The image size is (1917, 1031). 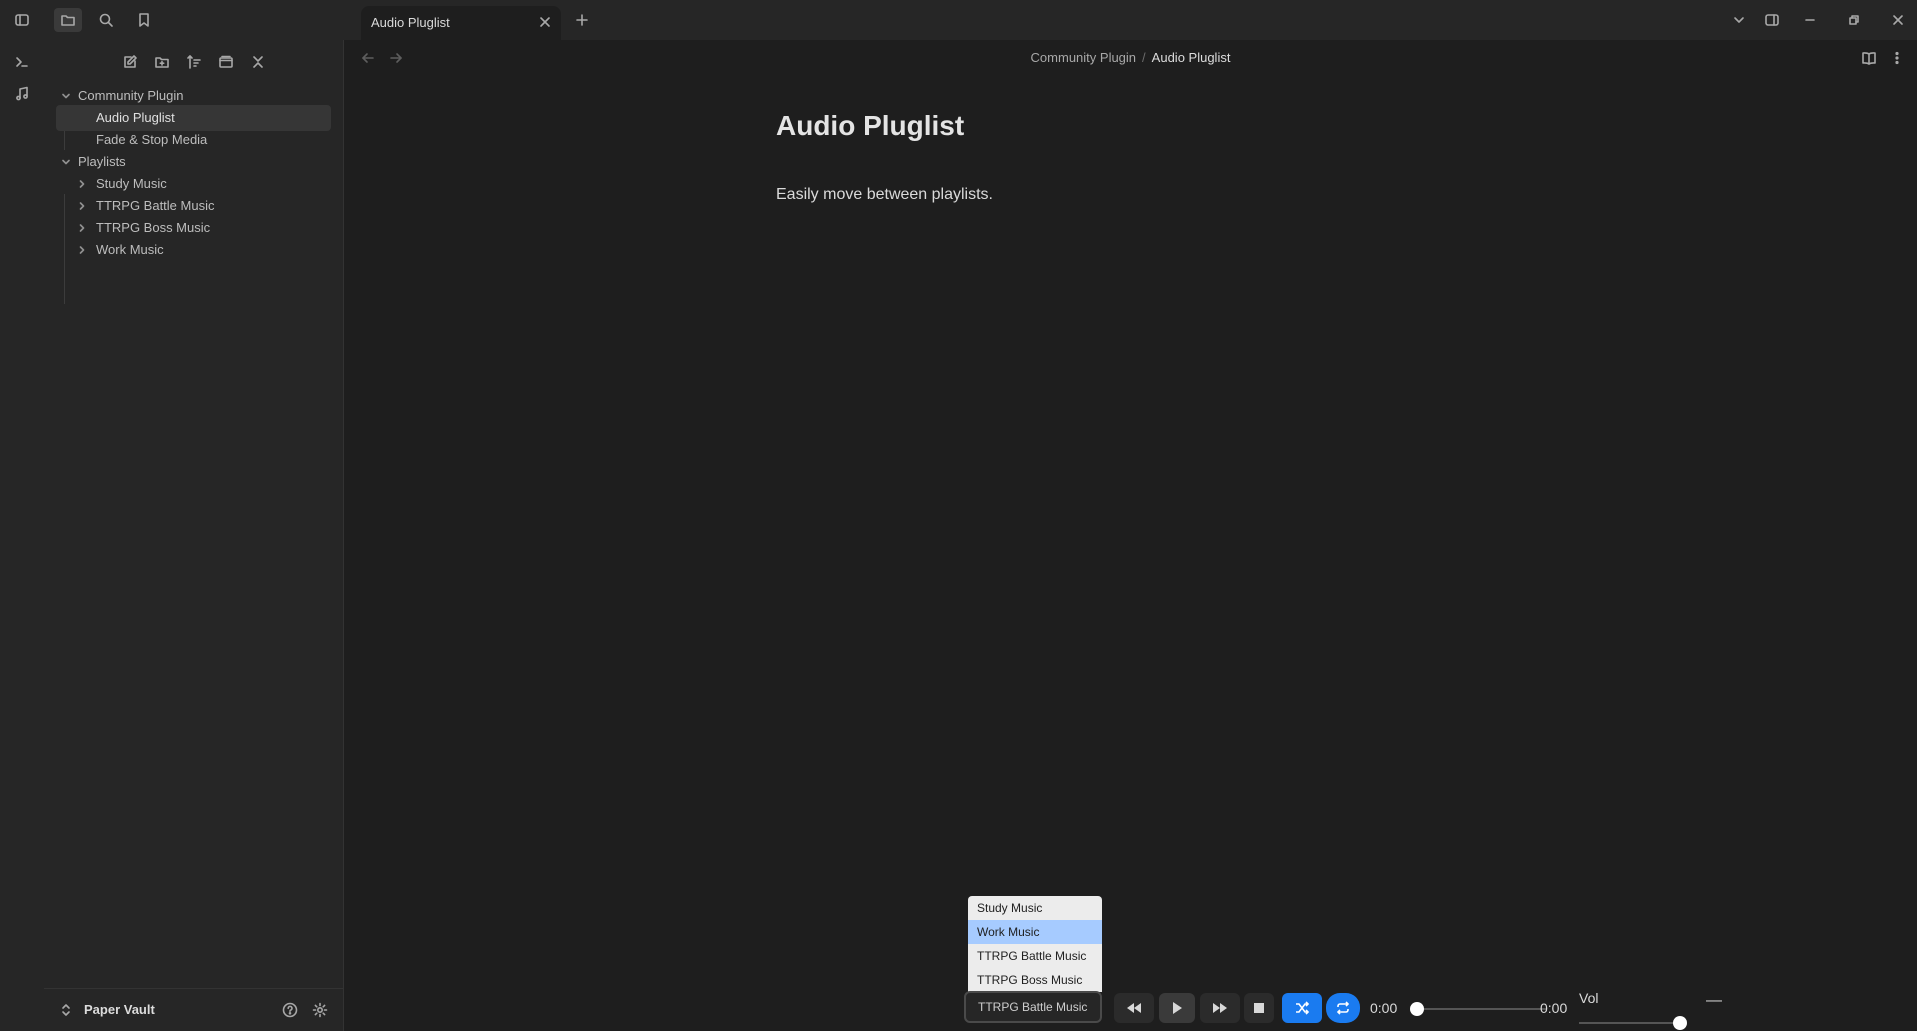 I want to click on volume-track, so click(x=1629, y=1023).